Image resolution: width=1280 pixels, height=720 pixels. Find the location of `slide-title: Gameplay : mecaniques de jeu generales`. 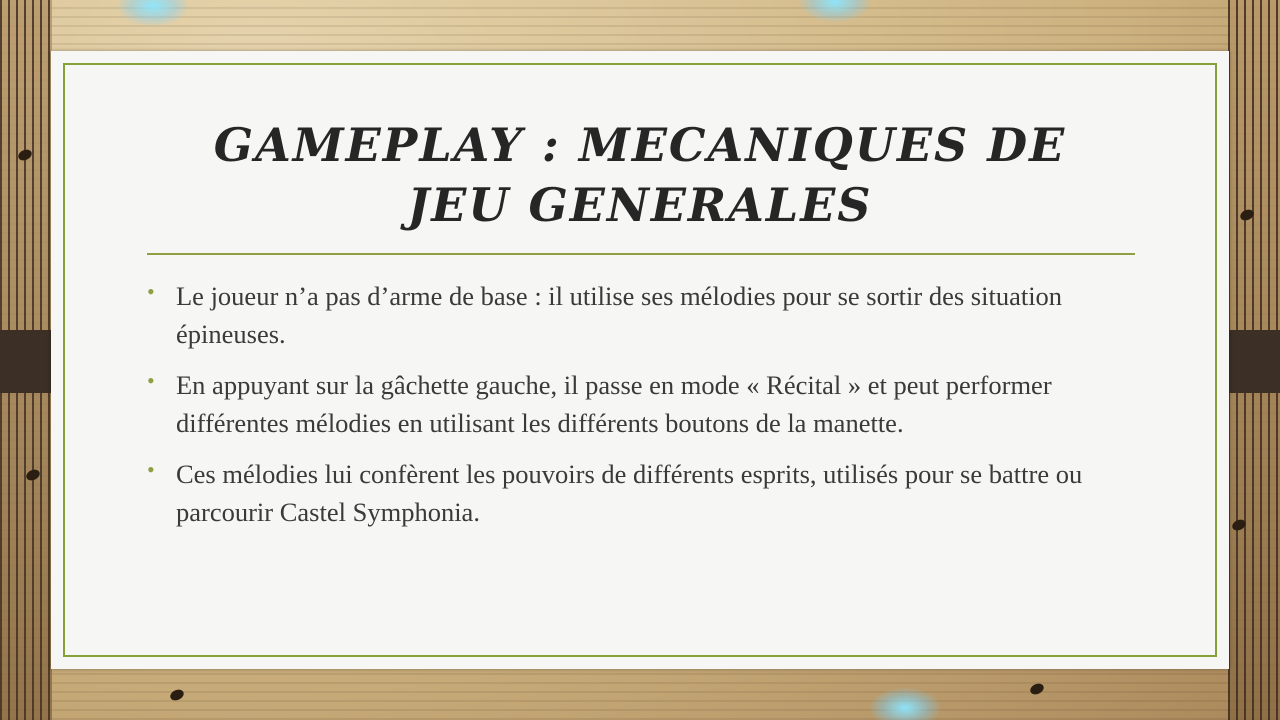

slide-title: Gameplay : mecaniques de jeu generales is located at coordinates (640, 175).